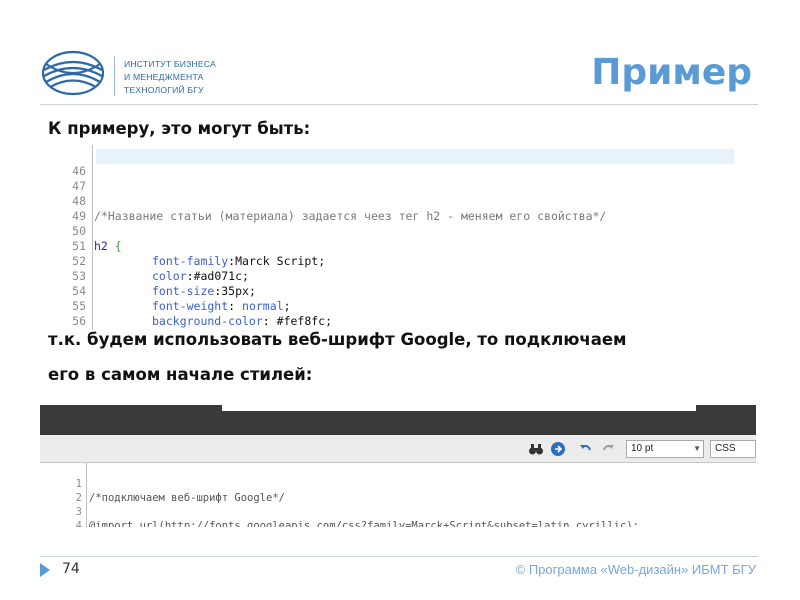  I want to click on undo-icon, so click(586, 449).